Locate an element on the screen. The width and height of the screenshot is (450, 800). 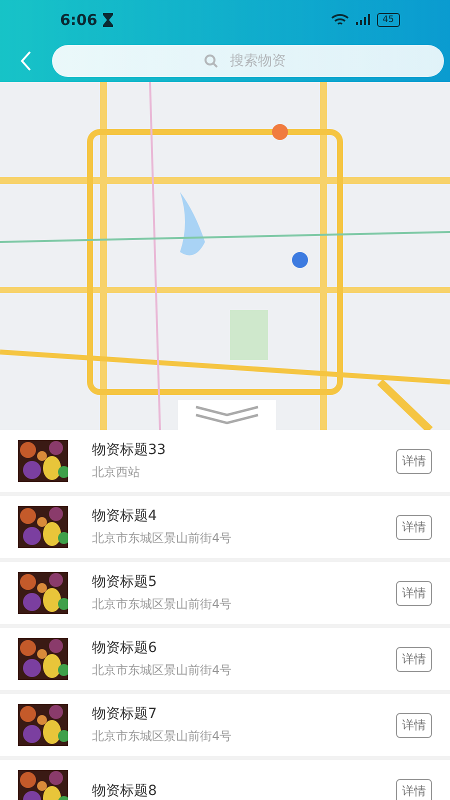
list-item: 物资标题6 北京市东城区景山前街4号 详情 is located at coordinates (225, 659).